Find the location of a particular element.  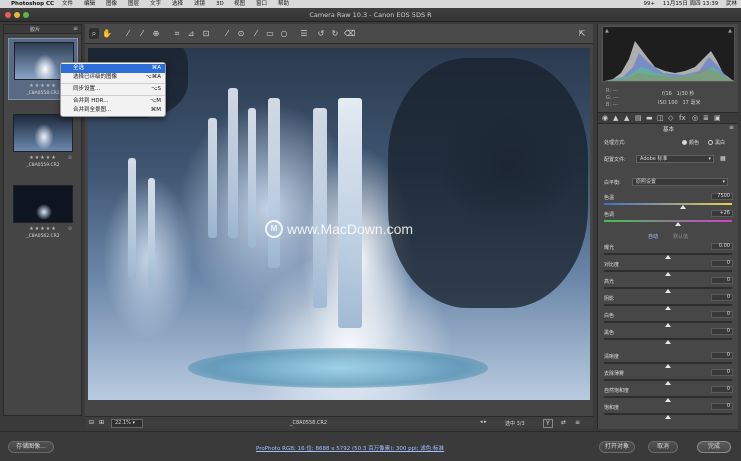

zoom-in-icon: ⊞ is located at coordinates (101, 422).